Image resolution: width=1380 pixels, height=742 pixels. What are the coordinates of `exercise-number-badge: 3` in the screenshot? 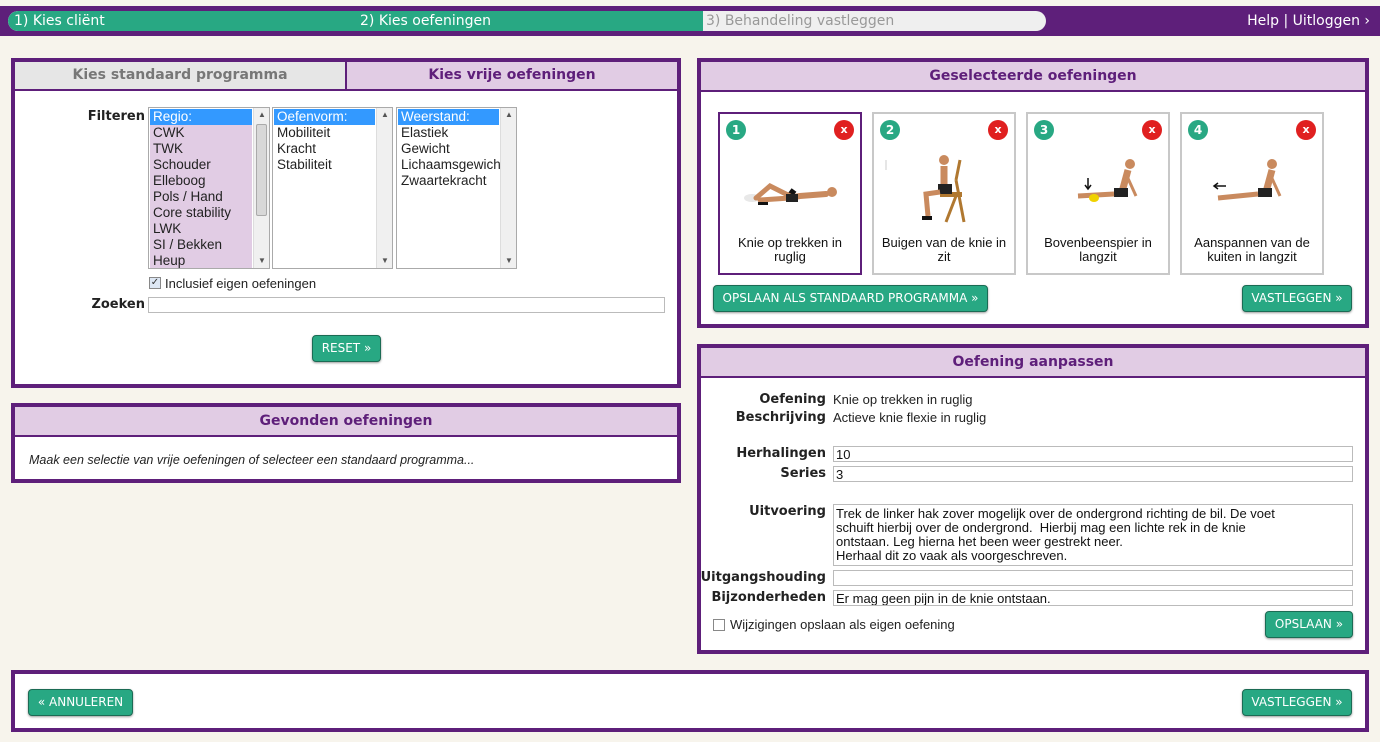 It's located at (1044, 130).